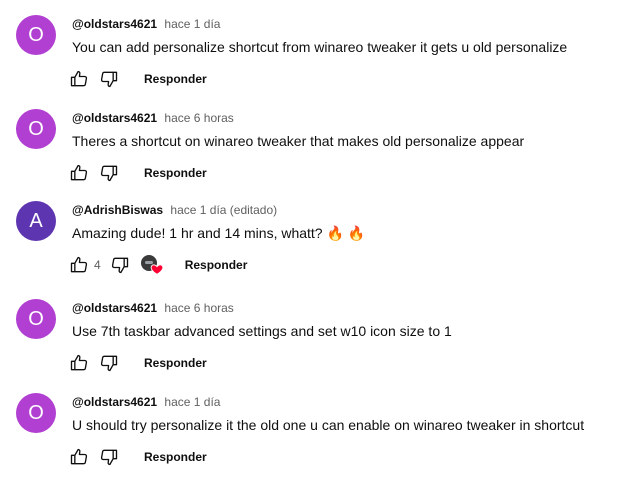 This screenshot has width=627, height=483. Describe the element at coordinates (223, 210) in the screenshot. I see `comment-timestamp: hace 1 día (editado)` at that location.